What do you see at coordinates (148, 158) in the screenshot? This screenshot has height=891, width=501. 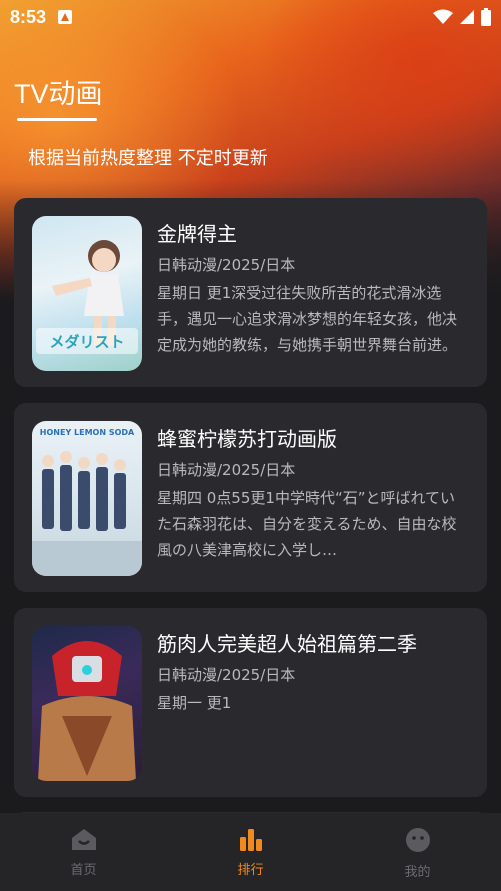 I see `page-subtitle: 根据当前热度整理 不定时更新` at bounding box center [148, 158].